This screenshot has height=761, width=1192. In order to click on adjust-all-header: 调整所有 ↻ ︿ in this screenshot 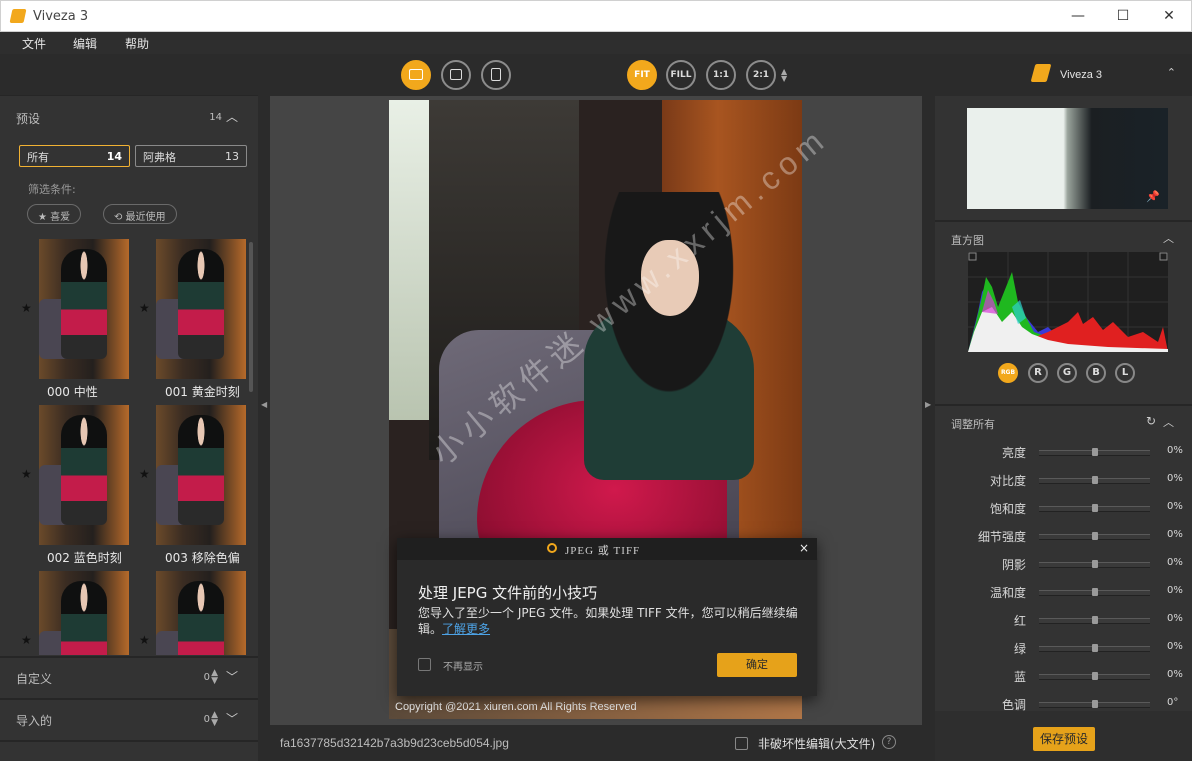, I will do `click(1063, 422)`.